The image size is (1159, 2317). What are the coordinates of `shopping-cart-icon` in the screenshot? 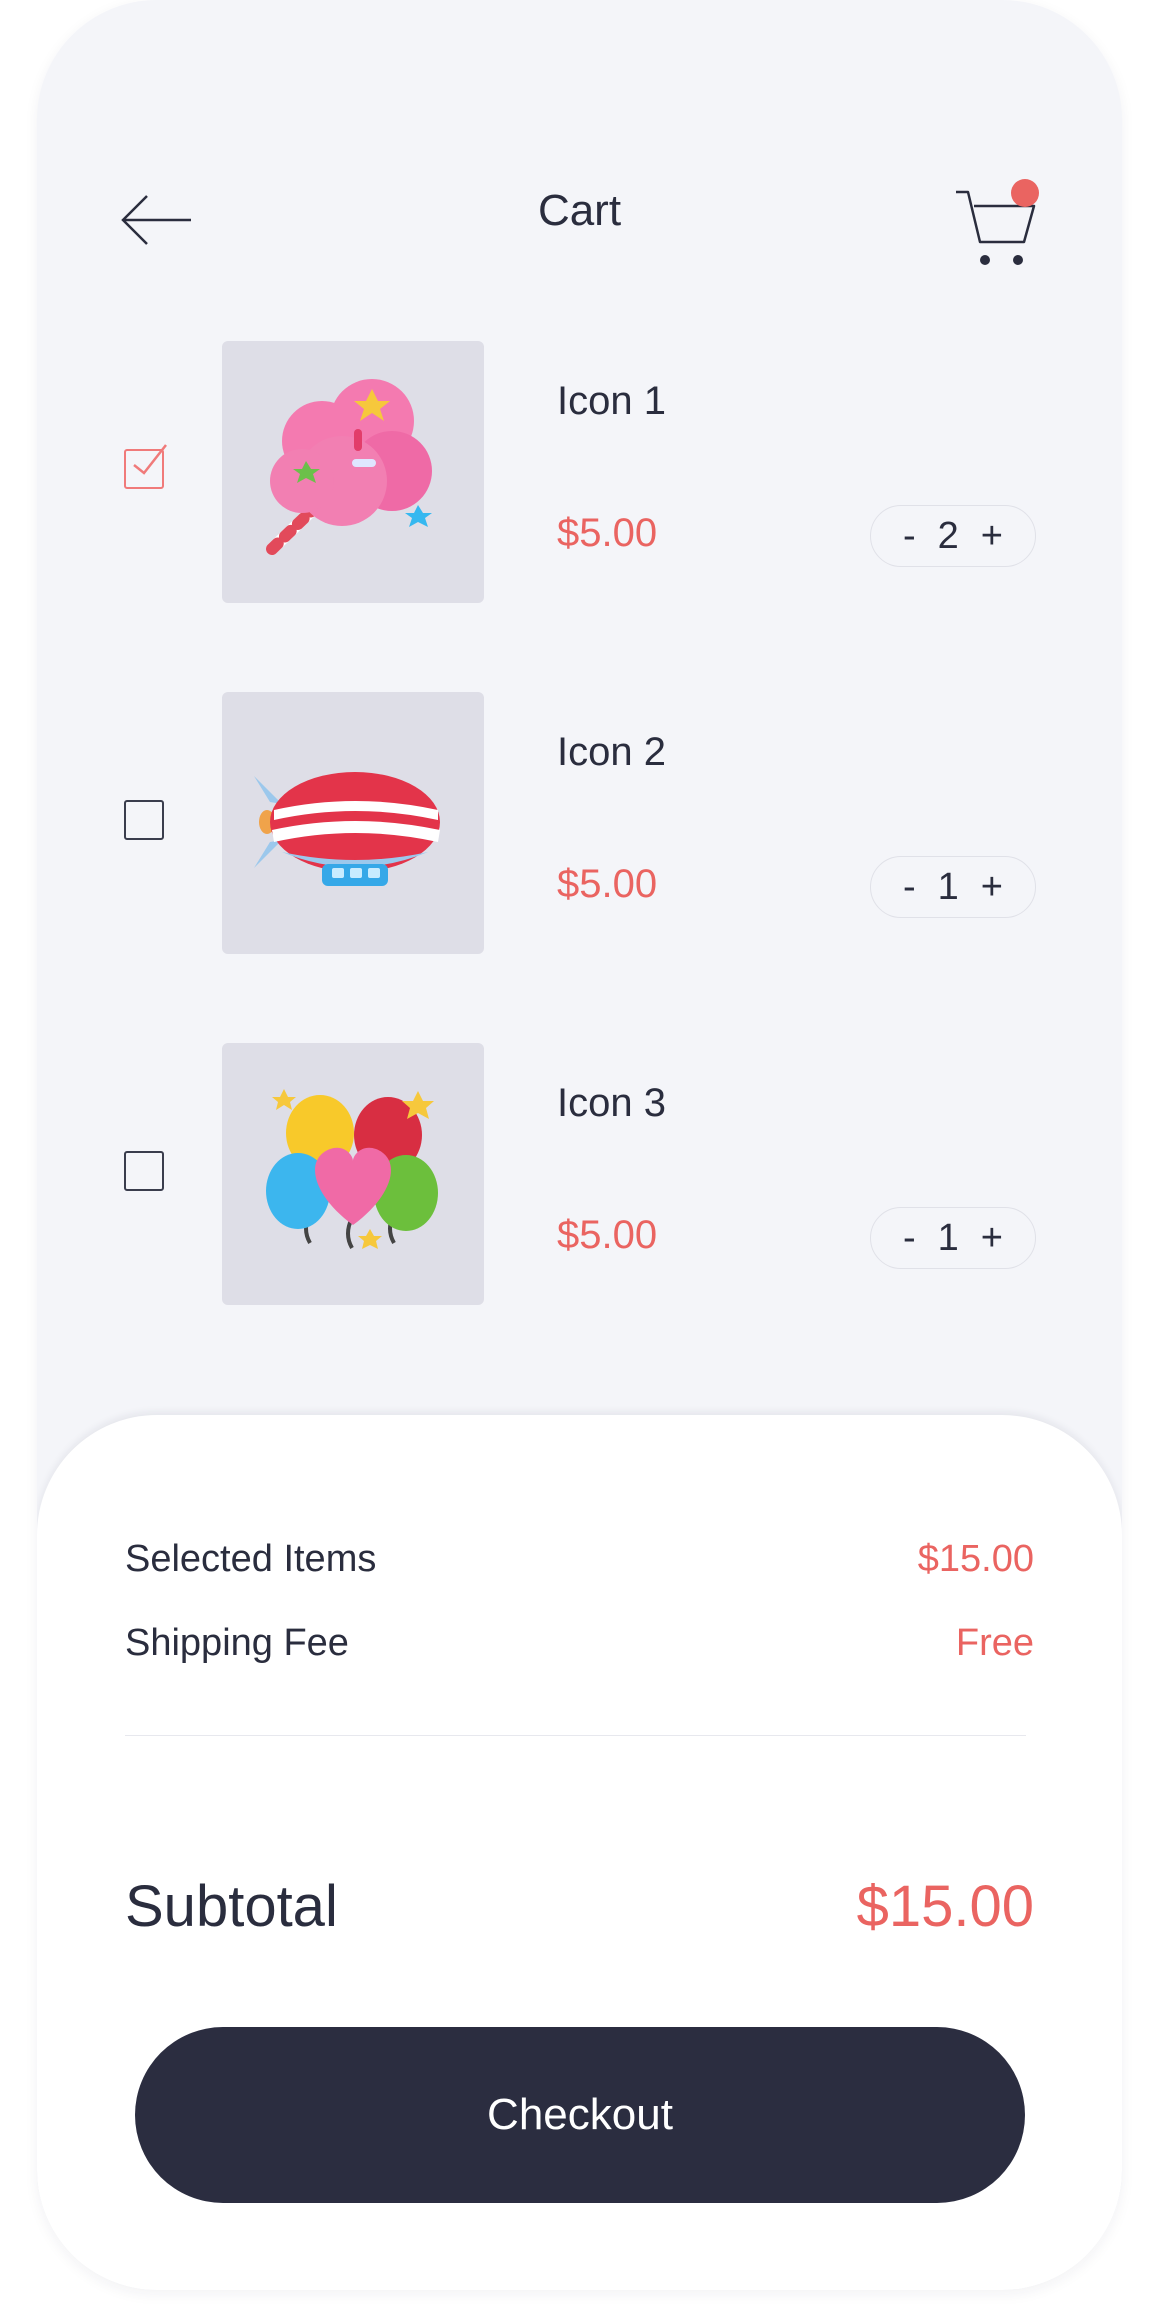 It's located at (997, 222).